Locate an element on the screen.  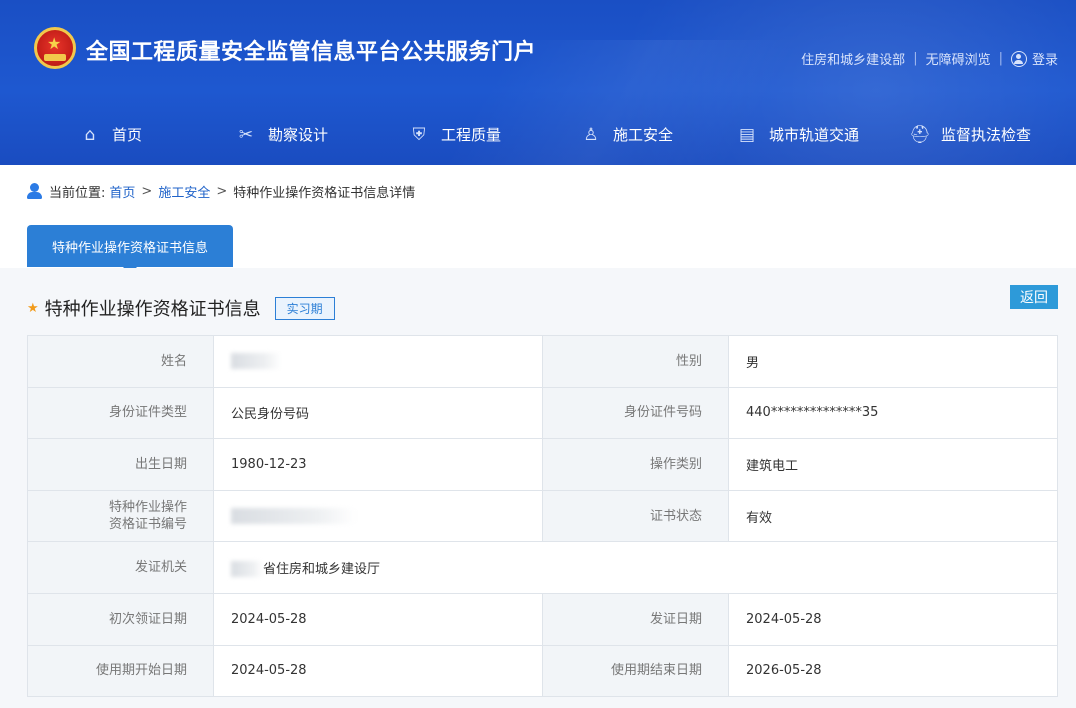
operation-type-value: 建筑电工 is located at coordinates (893, 464).